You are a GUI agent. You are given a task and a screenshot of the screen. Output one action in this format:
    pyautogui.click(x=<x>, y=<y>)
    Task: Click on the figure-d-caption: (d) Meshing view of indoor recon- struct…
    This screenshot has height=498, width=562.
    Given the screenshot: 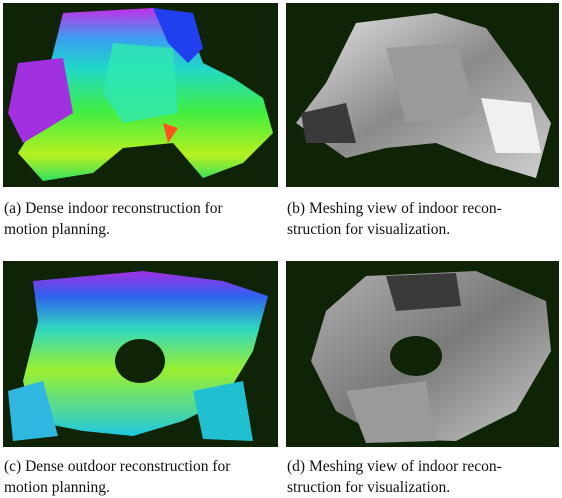 What is the action you would take?
    pyautogui.click(x=423, y=477)
    